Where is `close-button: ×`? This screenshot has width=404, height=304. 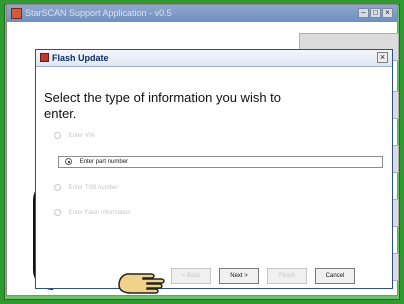
close-button: × is located at coordinates (387, 13).